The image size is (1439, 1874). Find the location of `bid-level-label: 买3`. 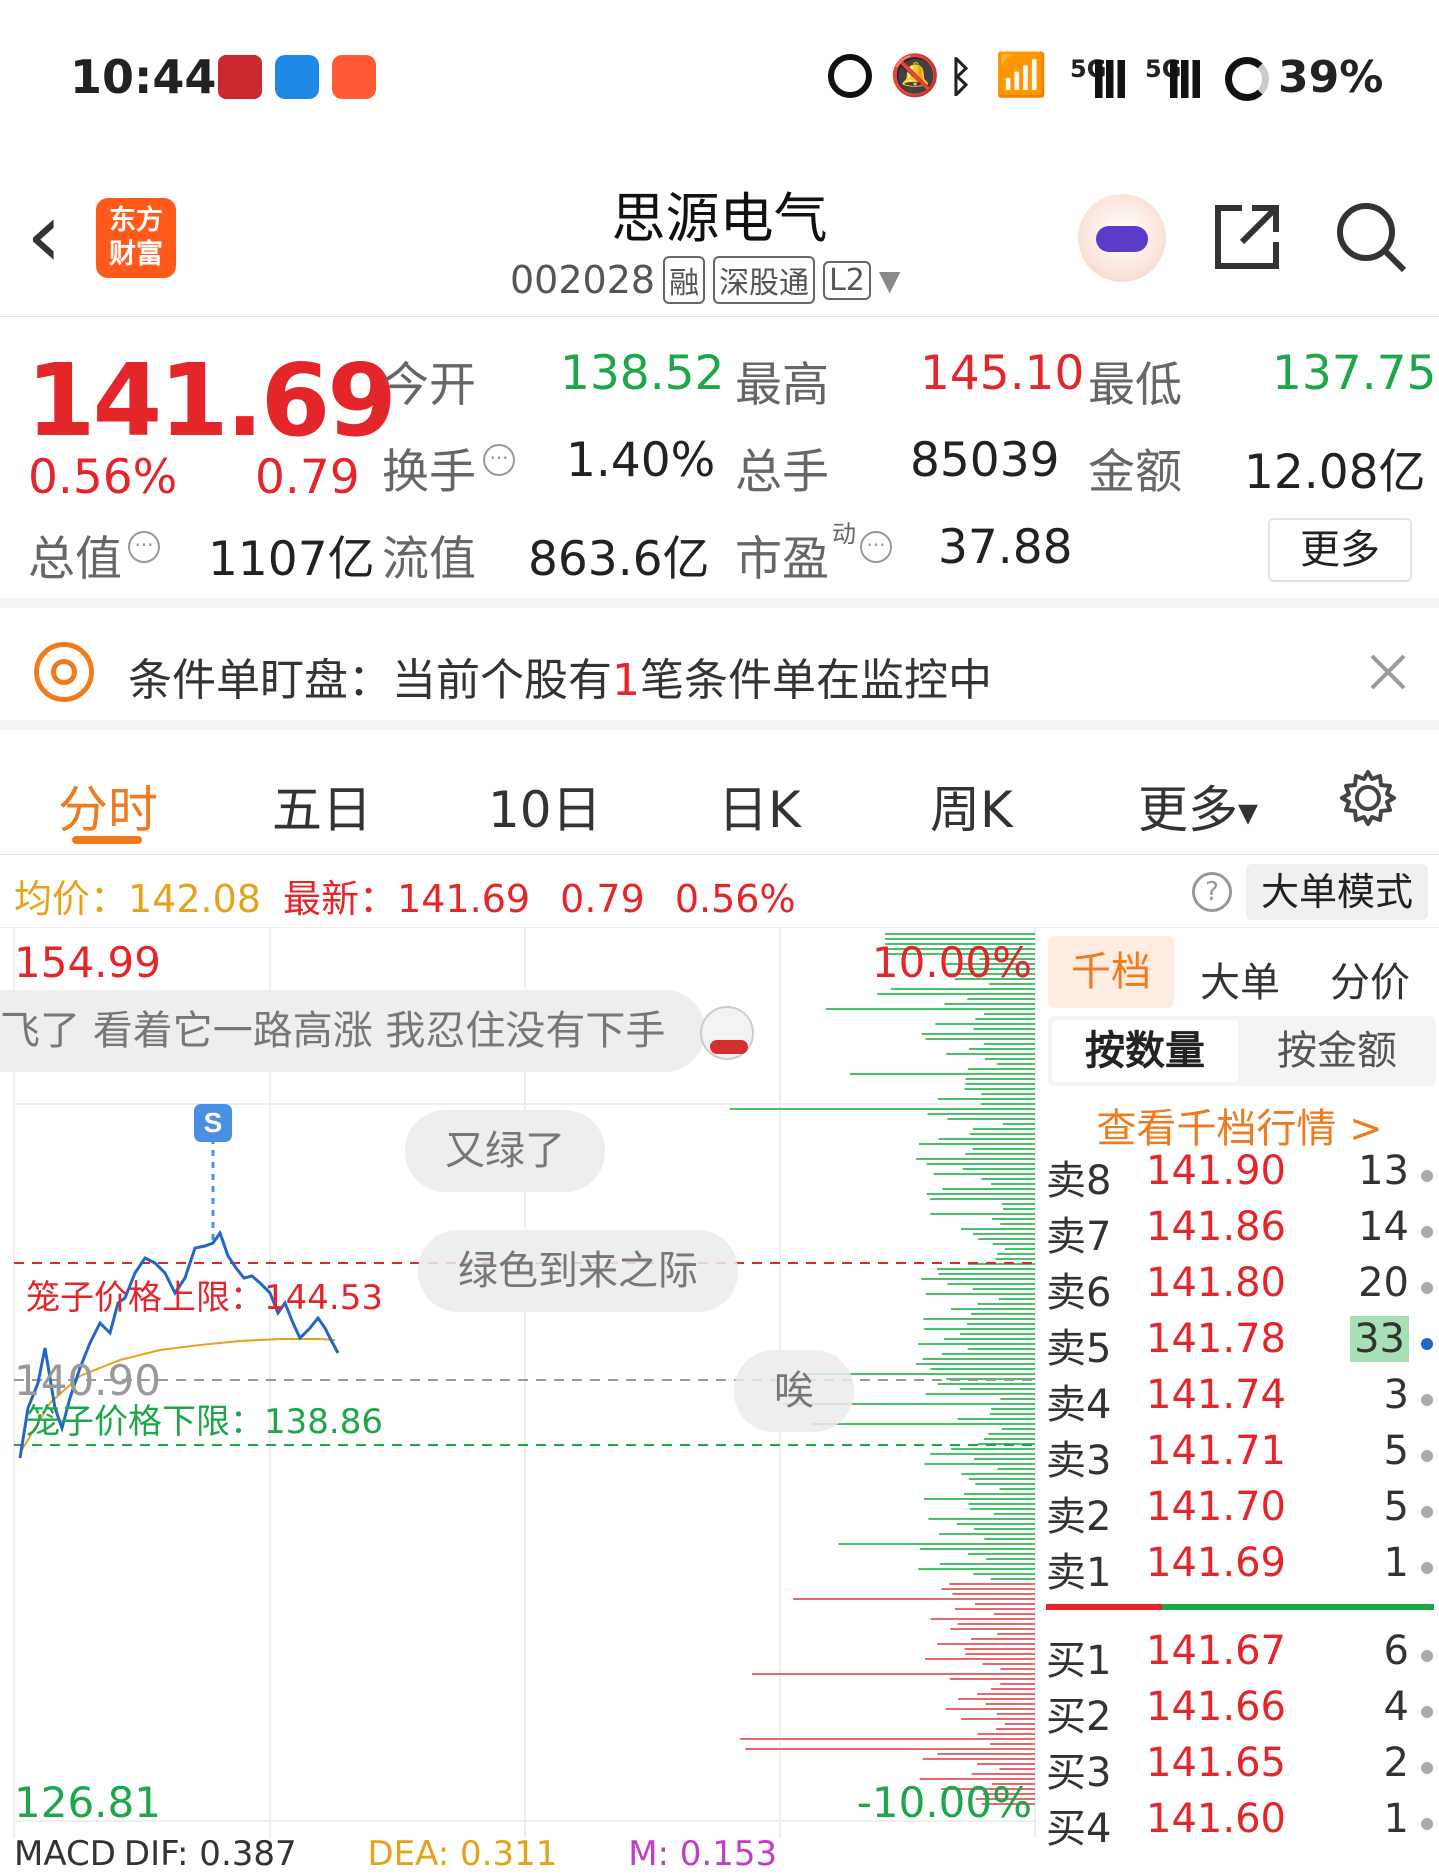

bid-level-label: 买3 is located at coordinates (1079, 1773).